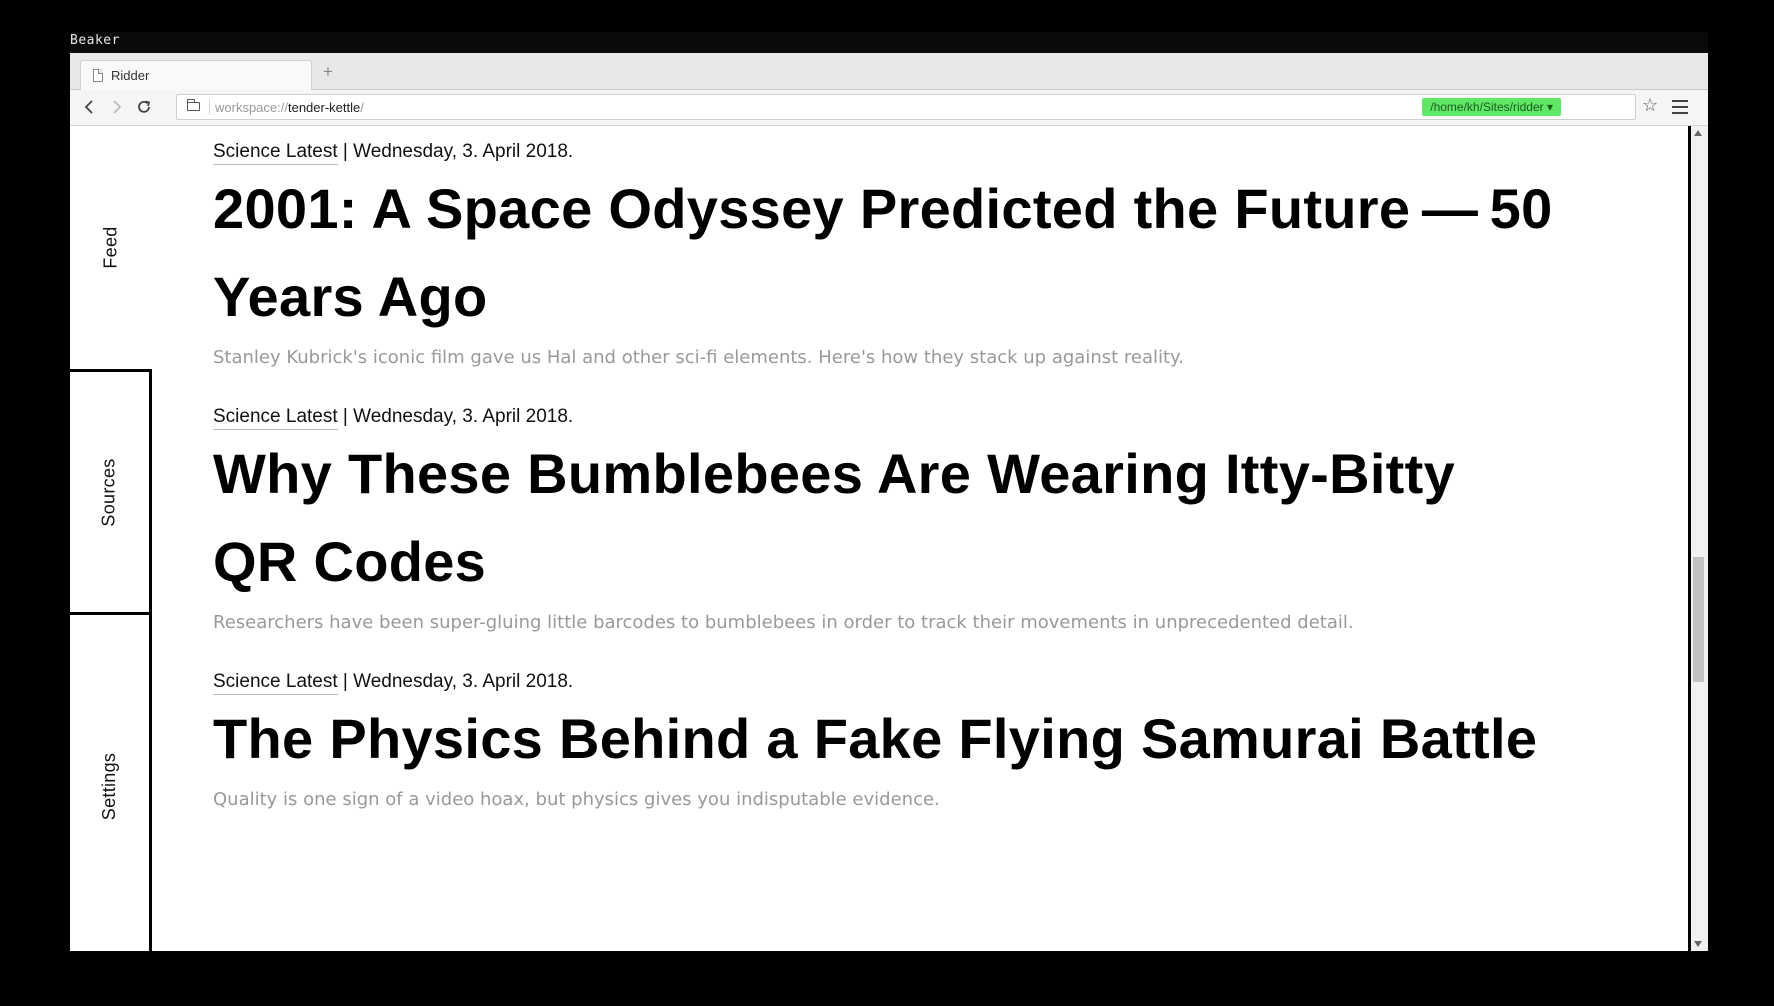 The width and height of the screenshot is (1774, 1006). Describe the element at coordinates (1680, 107) in the screenshot. I see `hamburger-menu-icon` at that location.